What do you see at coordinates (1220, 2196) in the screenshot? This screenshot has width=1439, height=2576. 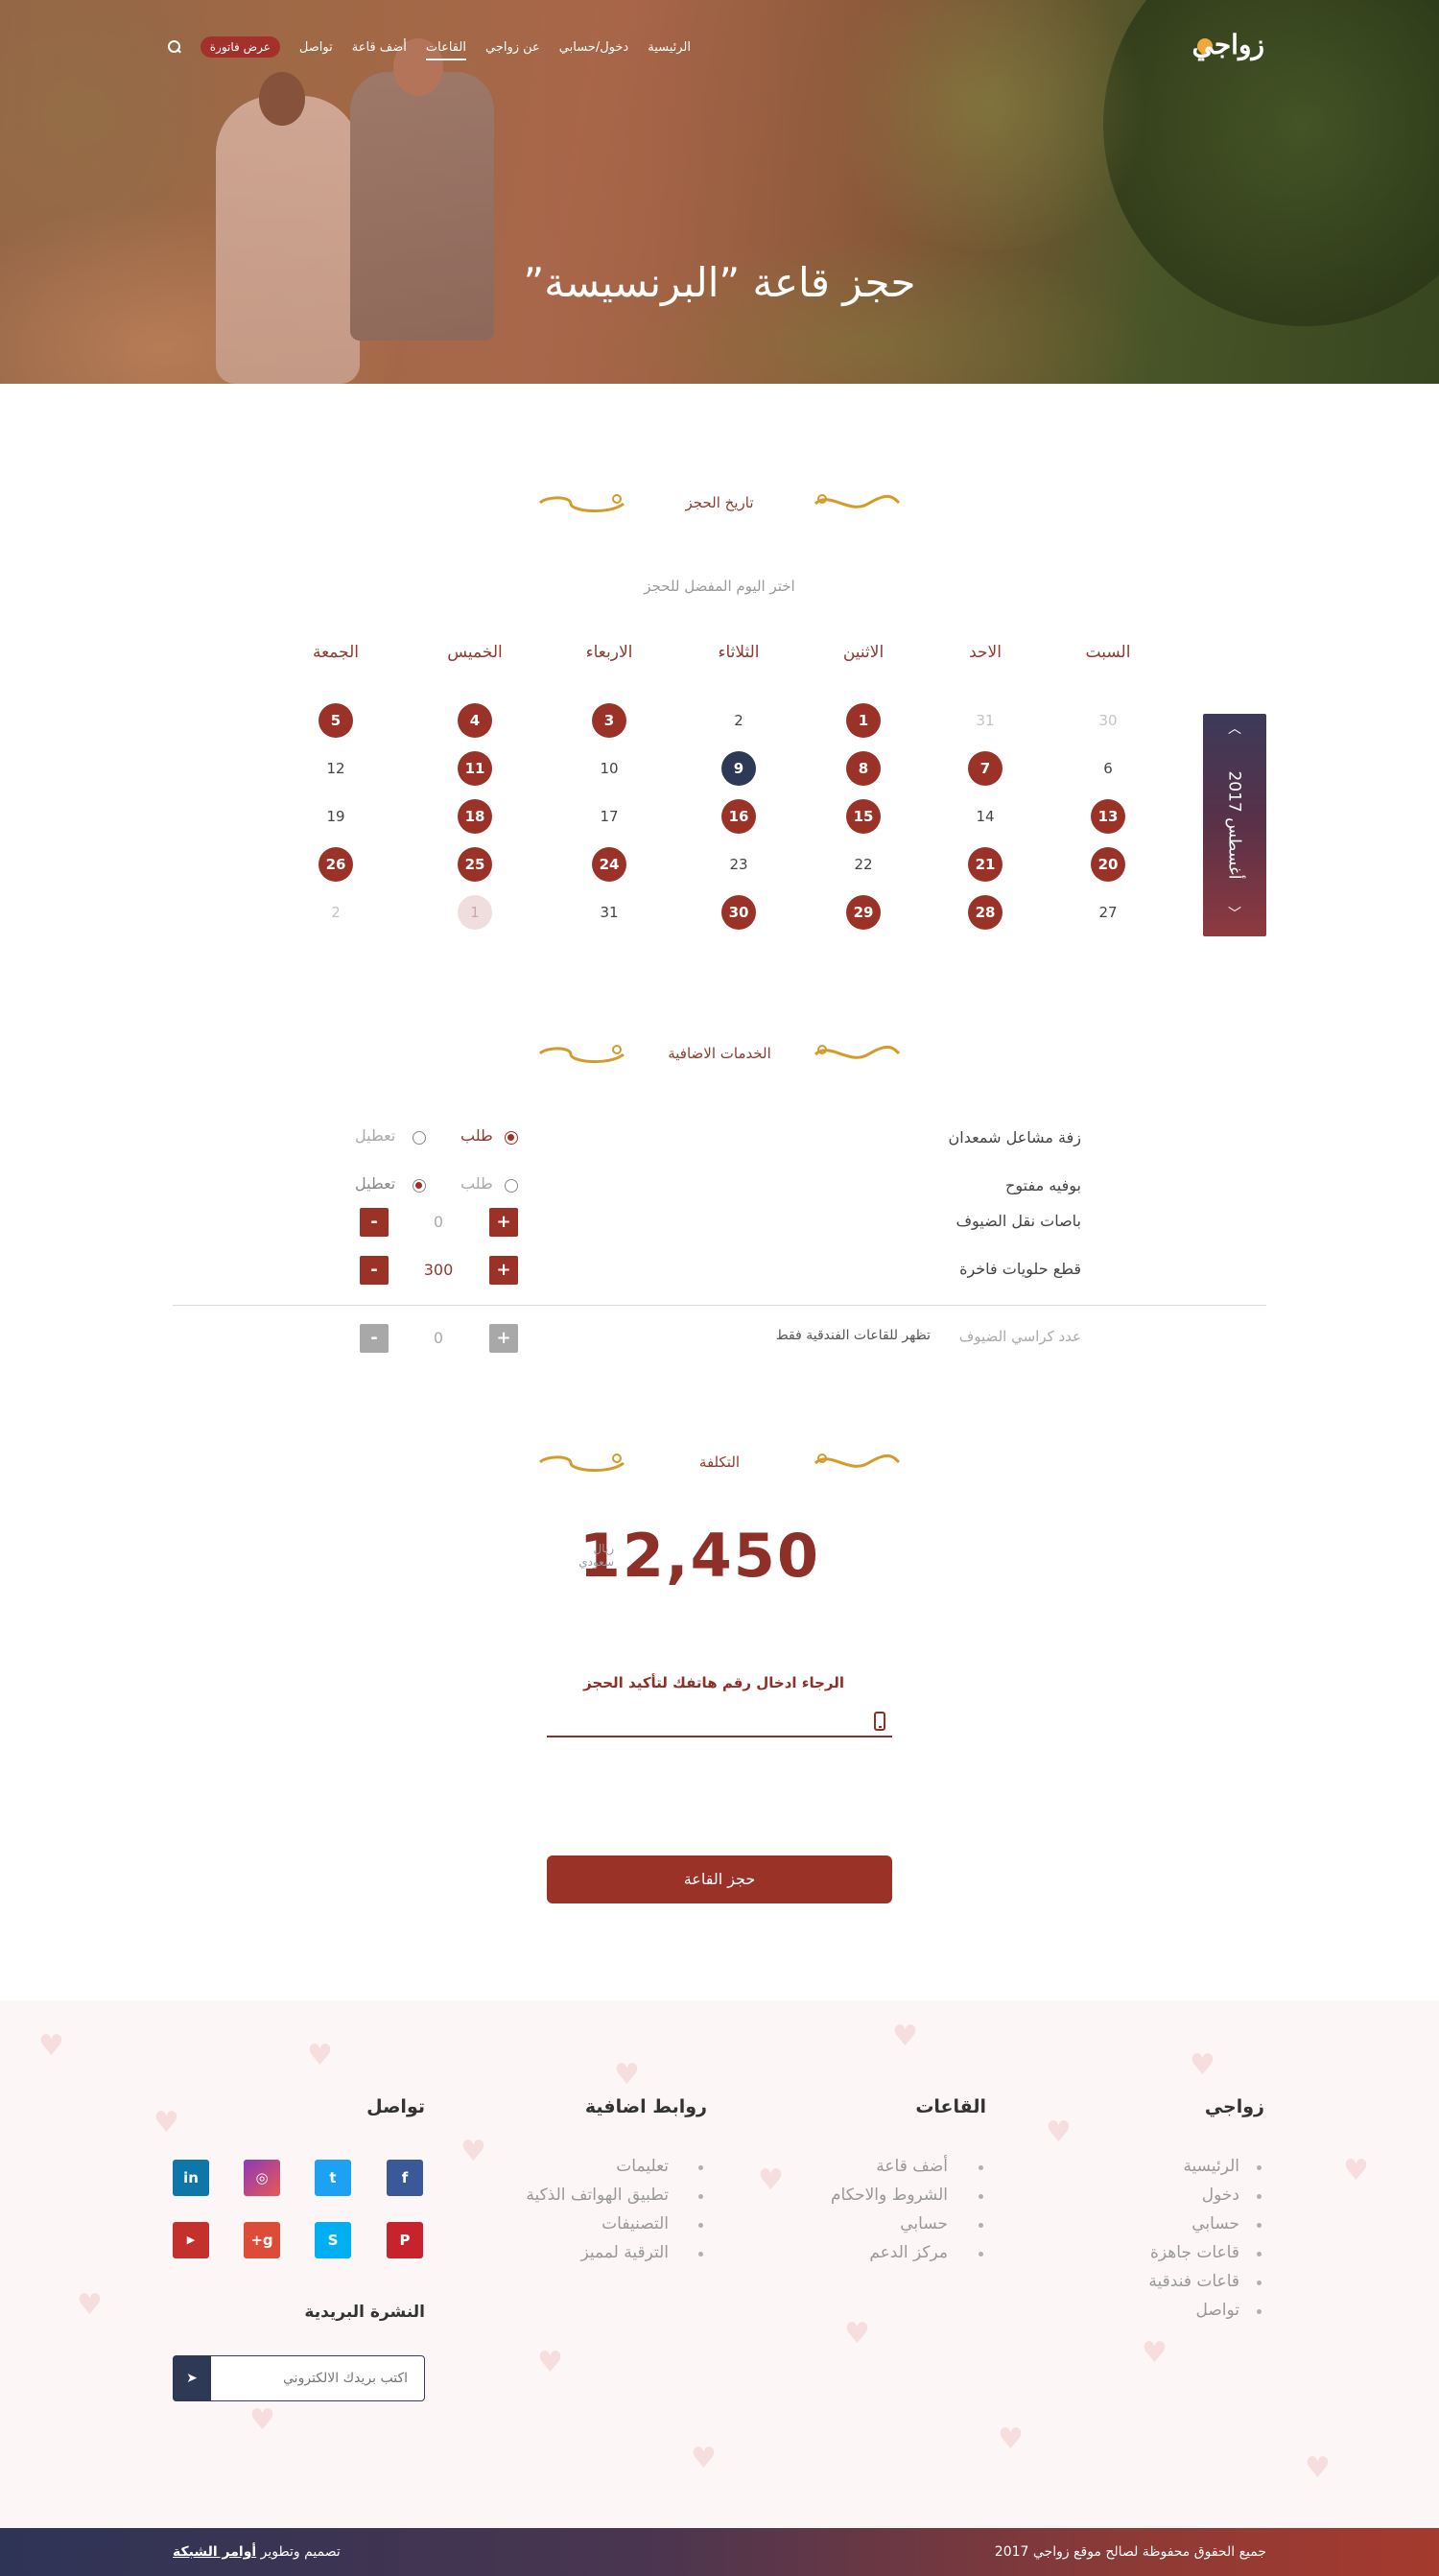 I see `footer-link: دخول` at bounding box center [1220, 2196].